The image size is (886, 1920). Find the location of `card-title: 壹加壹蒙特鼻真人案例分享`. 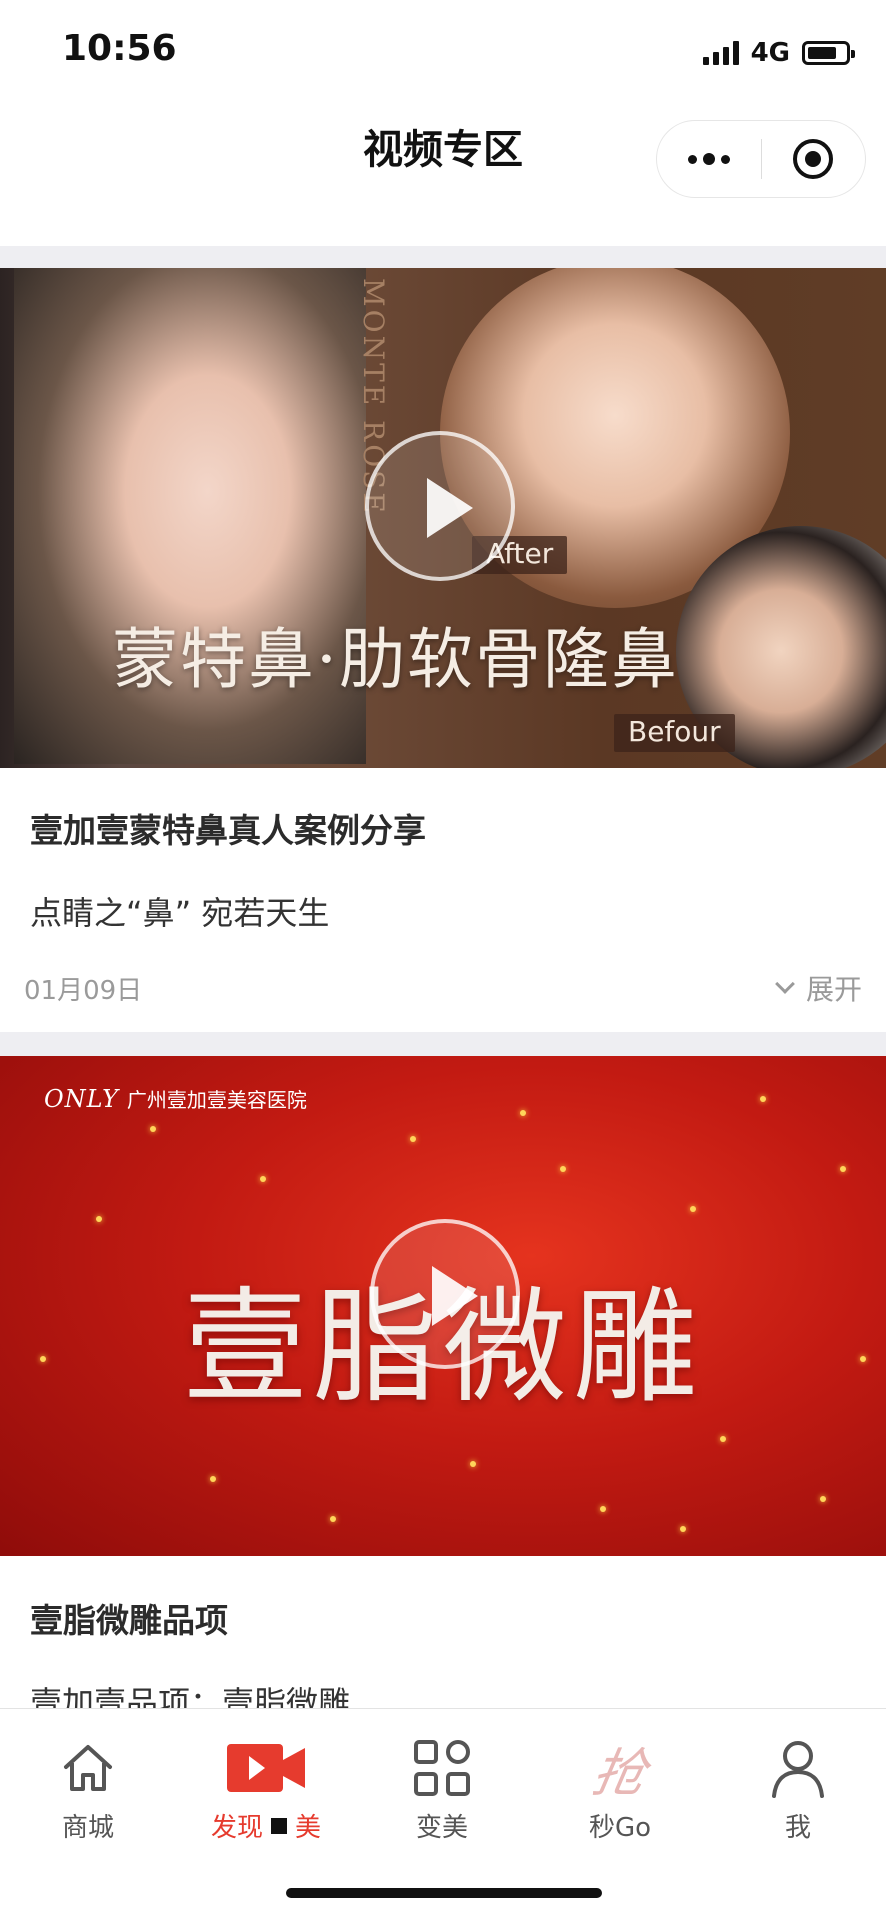

card-title: 壹加壹蒙特鼻真人案例分享 is located at coordinates (228, 830).